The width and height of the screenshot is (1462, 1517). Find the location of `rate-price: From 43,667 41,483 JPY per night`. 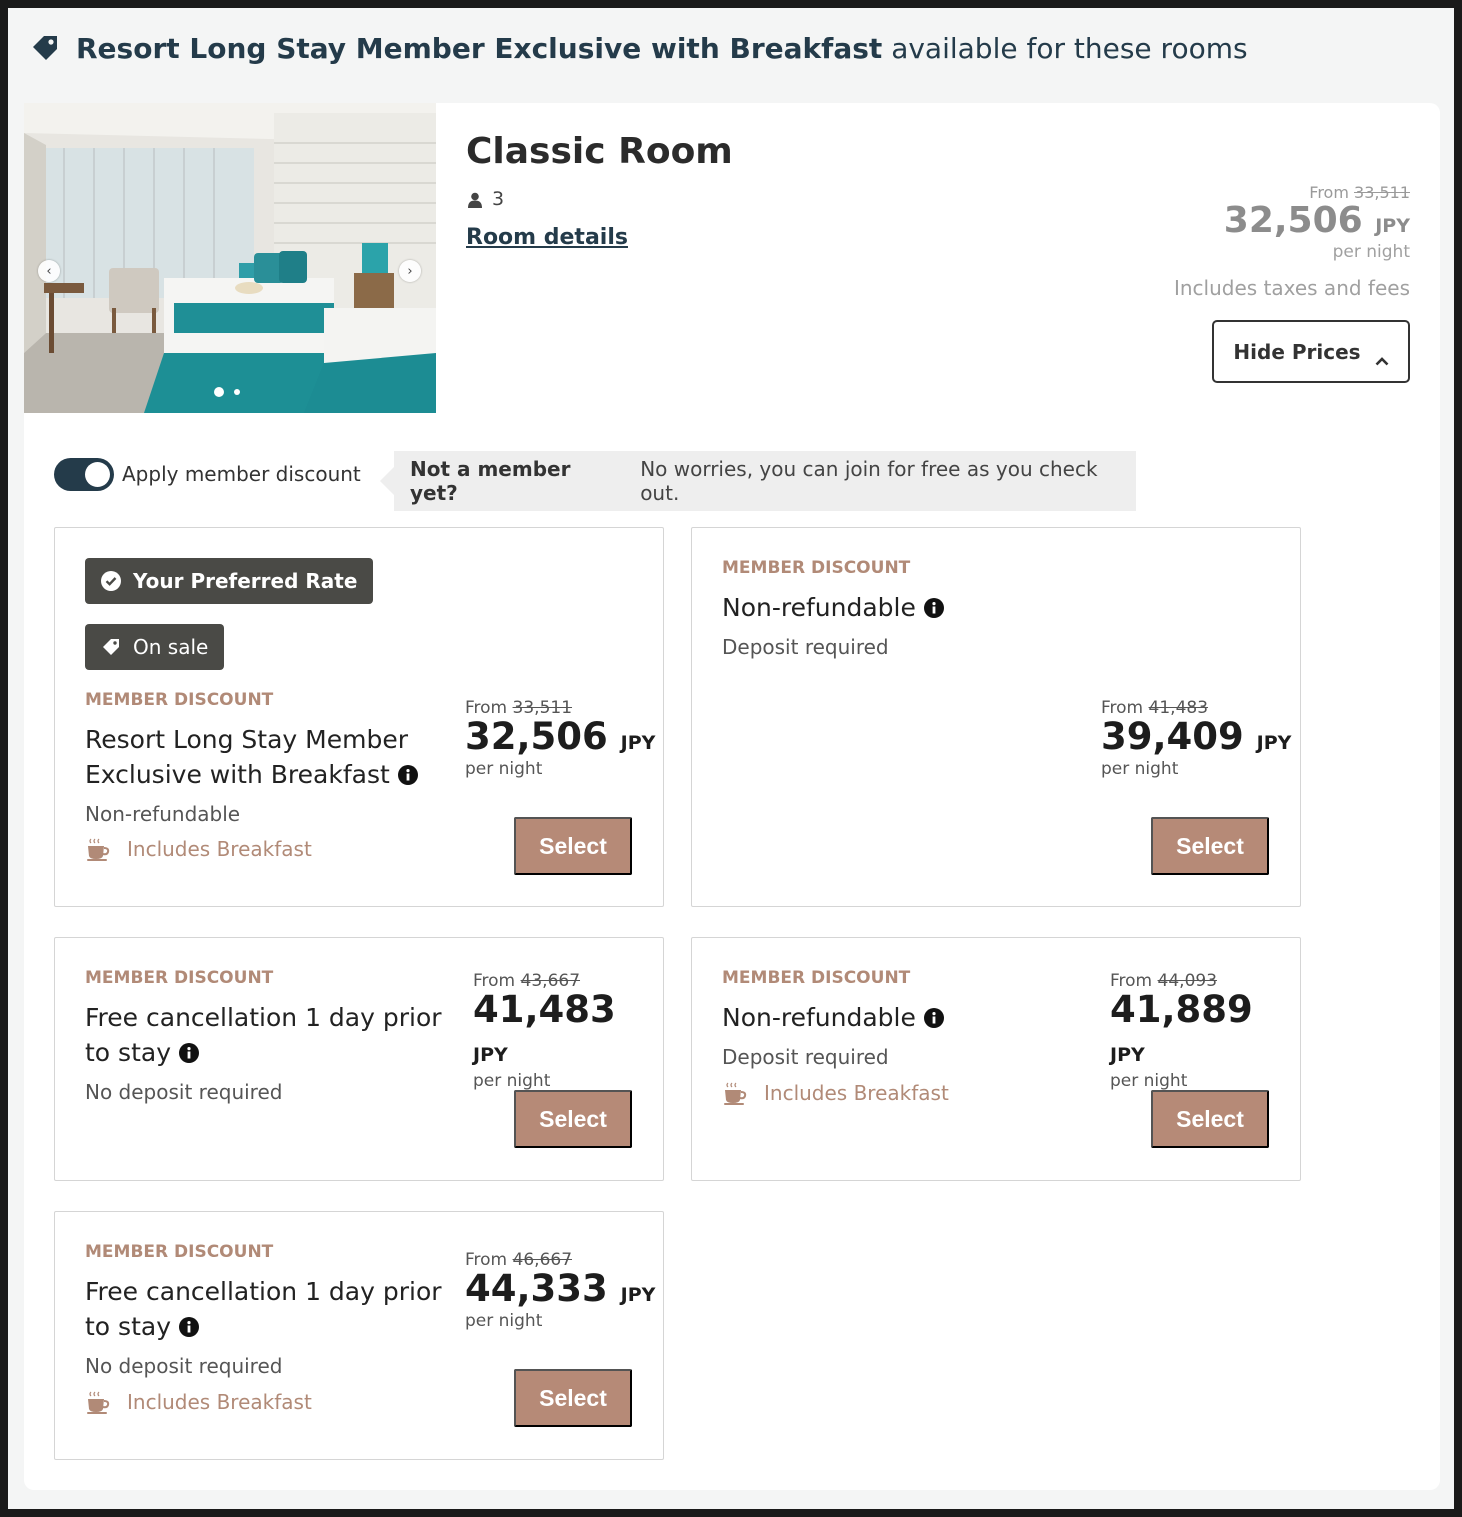

rate-price: From 43,667 41,483 JPY per night is located at coordinates (544, 1031).